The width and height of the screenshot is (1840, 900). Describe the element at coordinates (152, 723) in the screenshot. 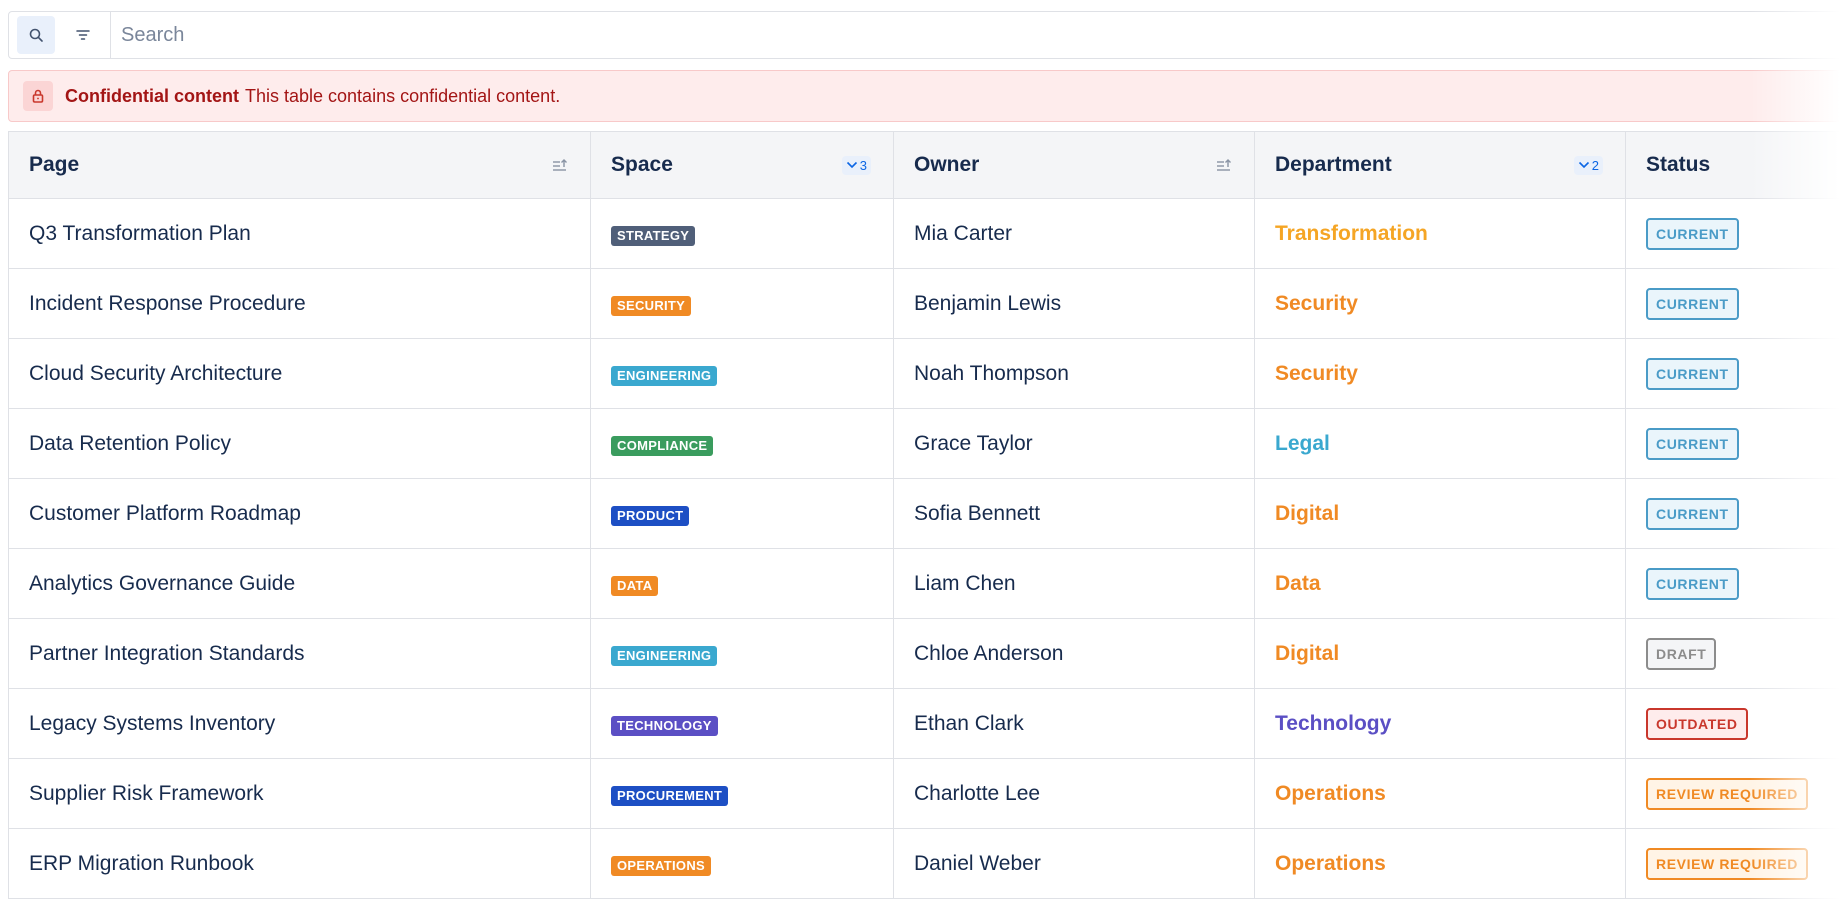

I see `page-link: Legacy Systems Inventory` at that location.